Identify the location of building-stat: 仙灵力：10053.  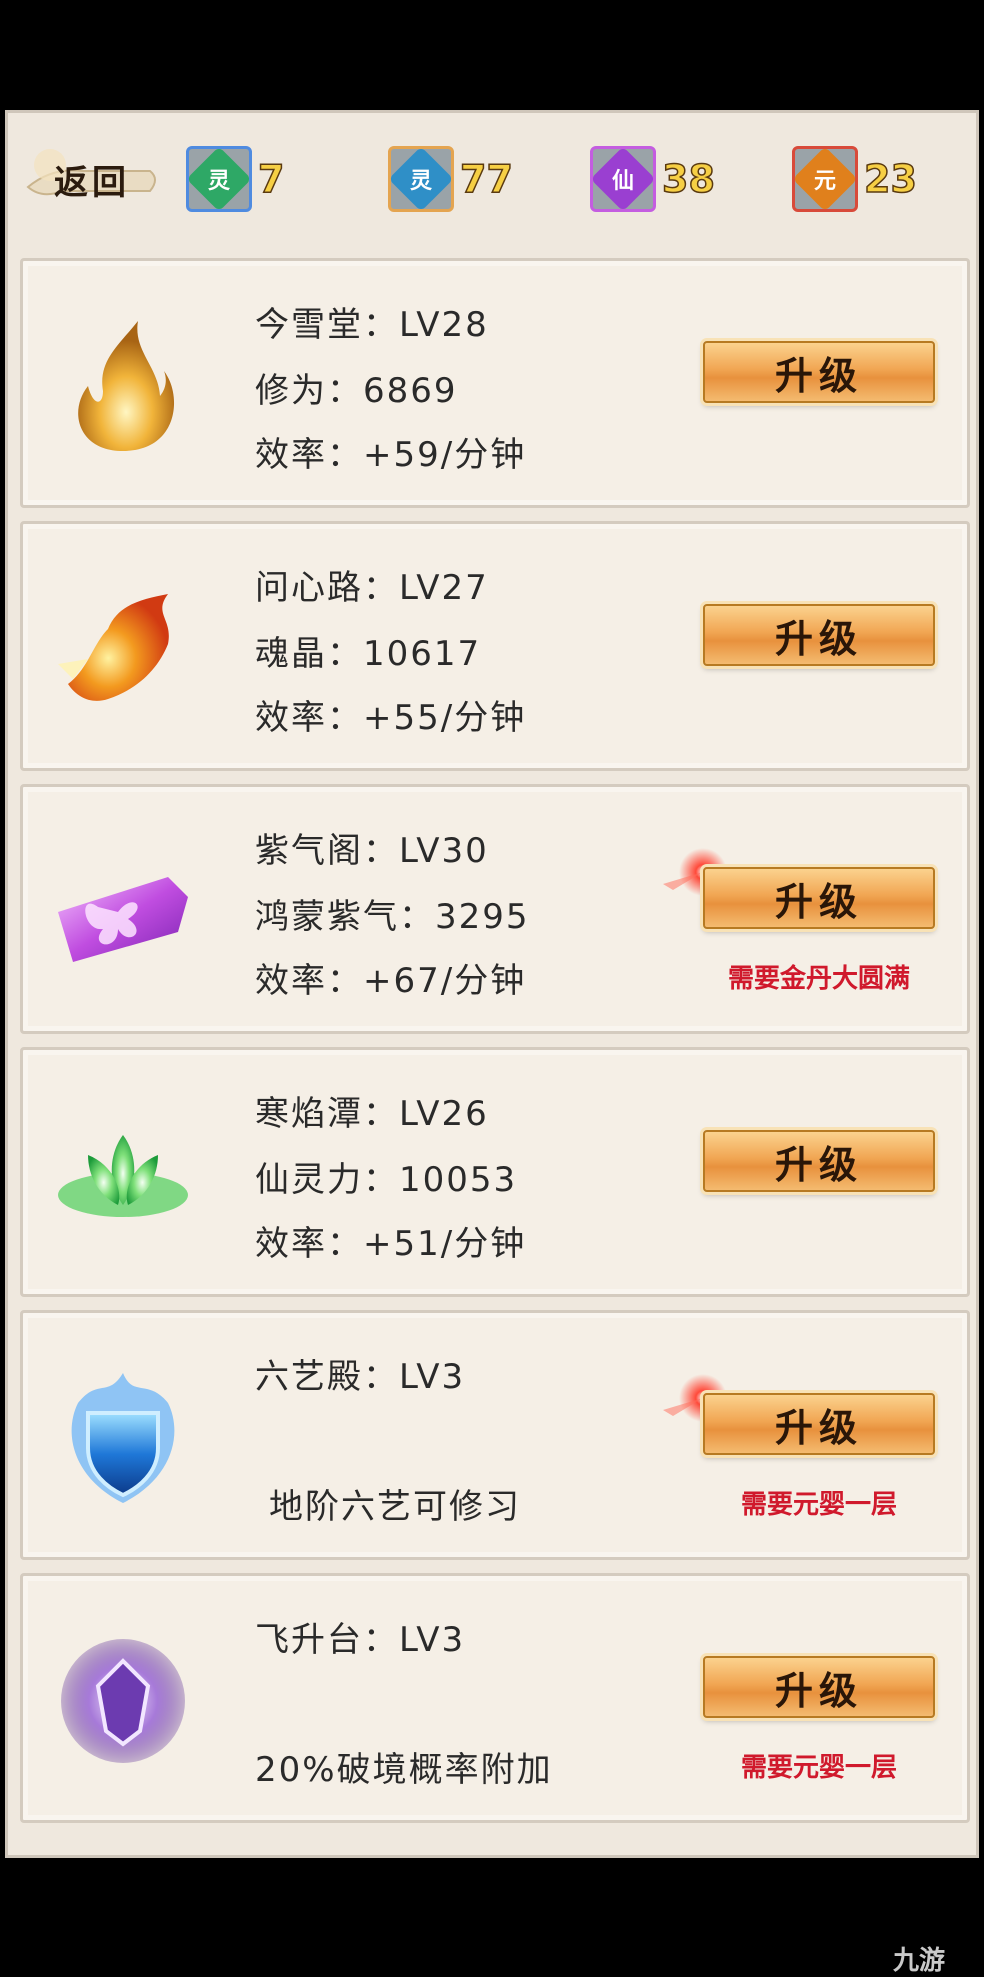
(386, 1180).